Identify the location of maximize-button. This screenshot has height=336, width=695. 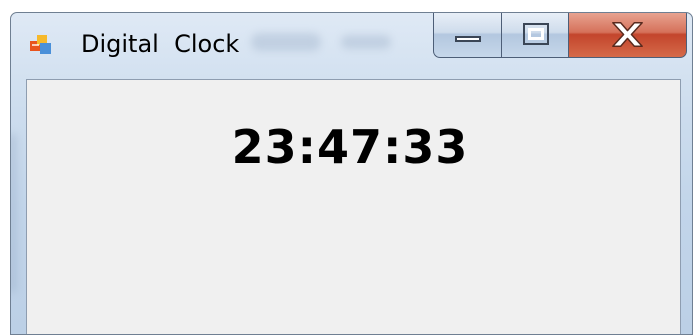
(535, 35).